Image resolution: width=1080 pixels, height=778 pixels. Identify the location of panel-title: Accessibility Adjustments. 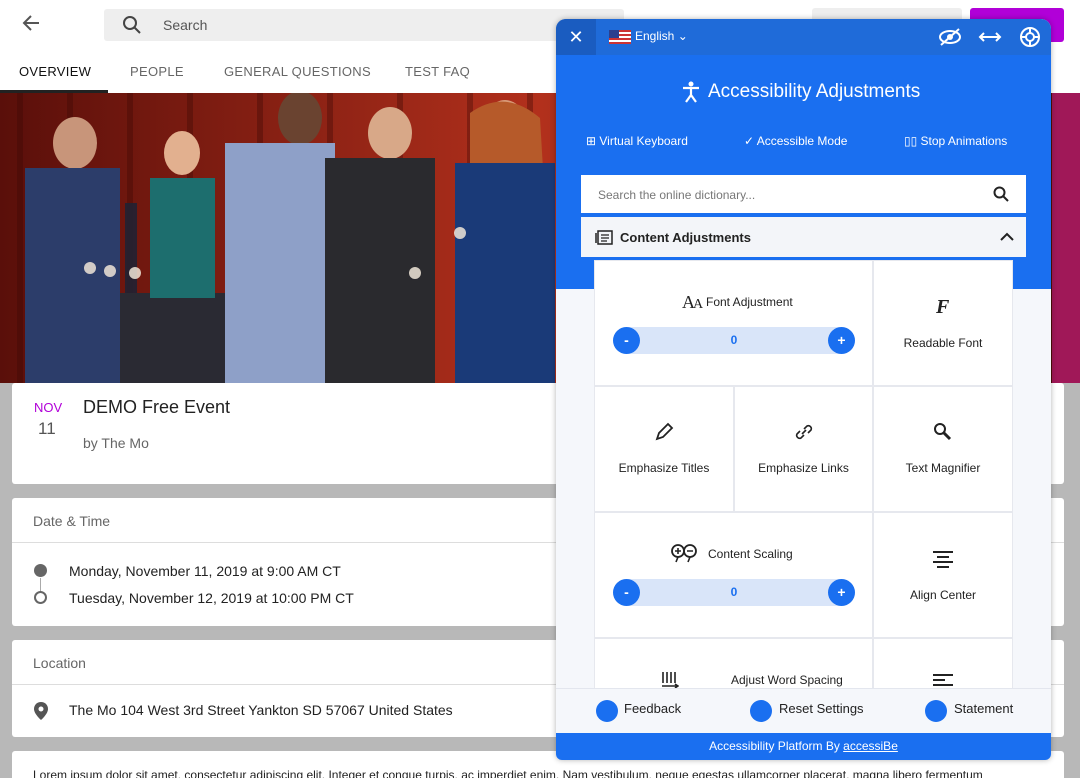
(814, 91).